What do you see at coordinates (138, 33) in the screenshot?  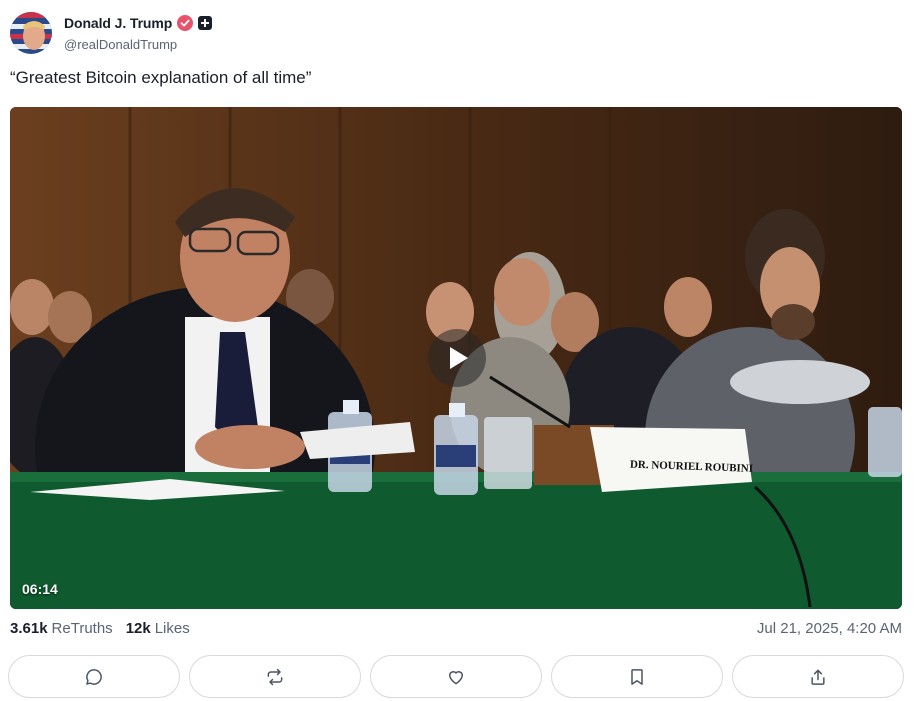 I see `author-info: Donald J. Trump @realDonaldTrump` at bounding box center [138, 33].